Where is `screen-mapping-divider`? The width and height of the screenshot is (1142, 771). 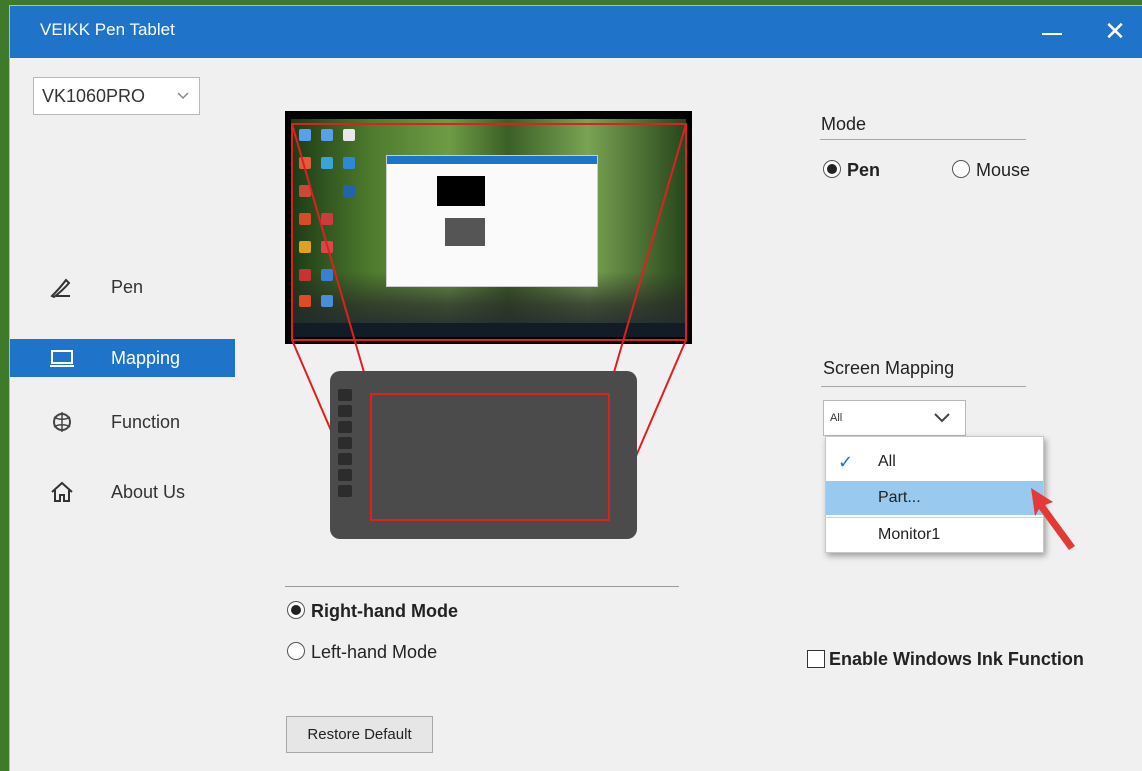 screen-mapping-divider is located at coordinates (923, 386).